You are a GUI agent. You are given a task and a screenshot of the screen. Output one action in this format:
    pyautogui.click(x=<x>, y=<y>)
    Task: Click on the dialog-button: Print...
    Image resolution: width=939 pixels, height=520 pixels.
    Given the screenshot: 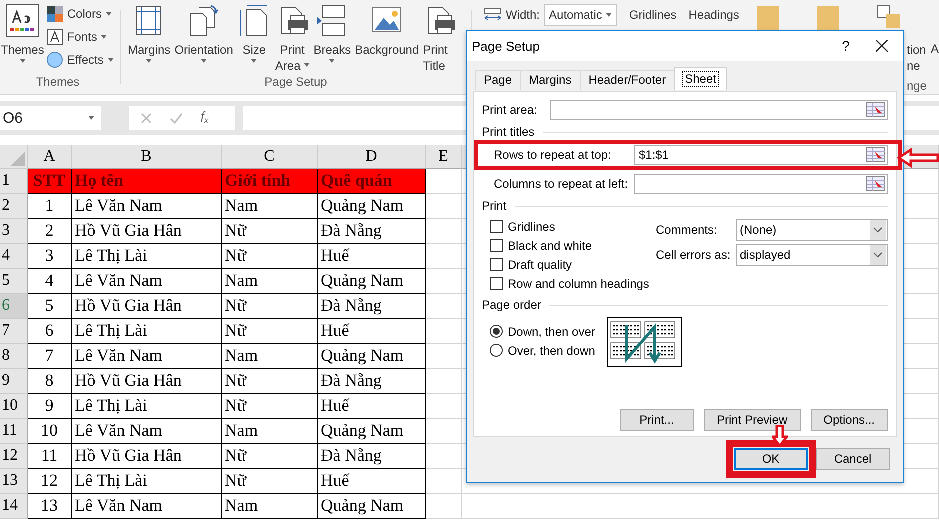 What is the action you would take?
    pyautogui.click(x=657, y=420)
    